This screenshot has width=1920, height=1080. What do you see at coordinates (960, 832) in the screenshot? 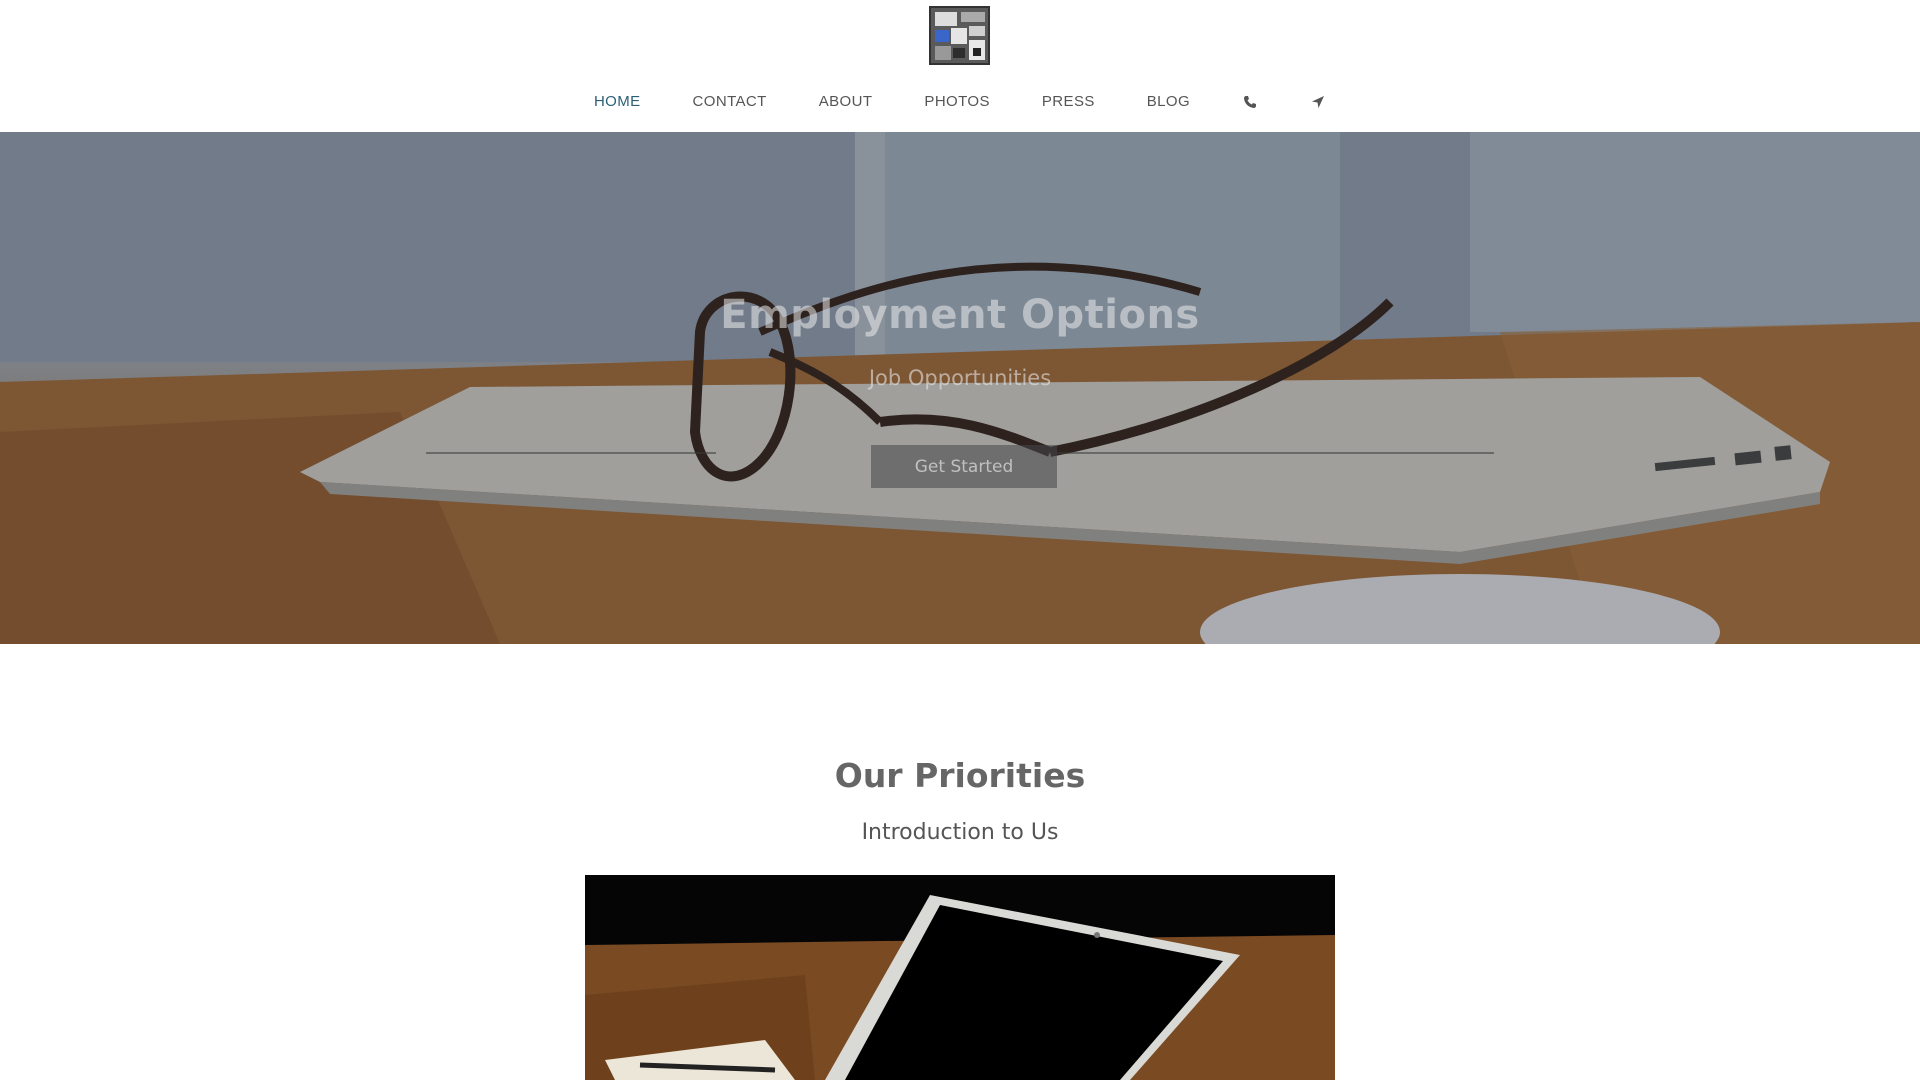
I see `priorities-subtitle: Introduction to Us` at bounding box center [960, 832].